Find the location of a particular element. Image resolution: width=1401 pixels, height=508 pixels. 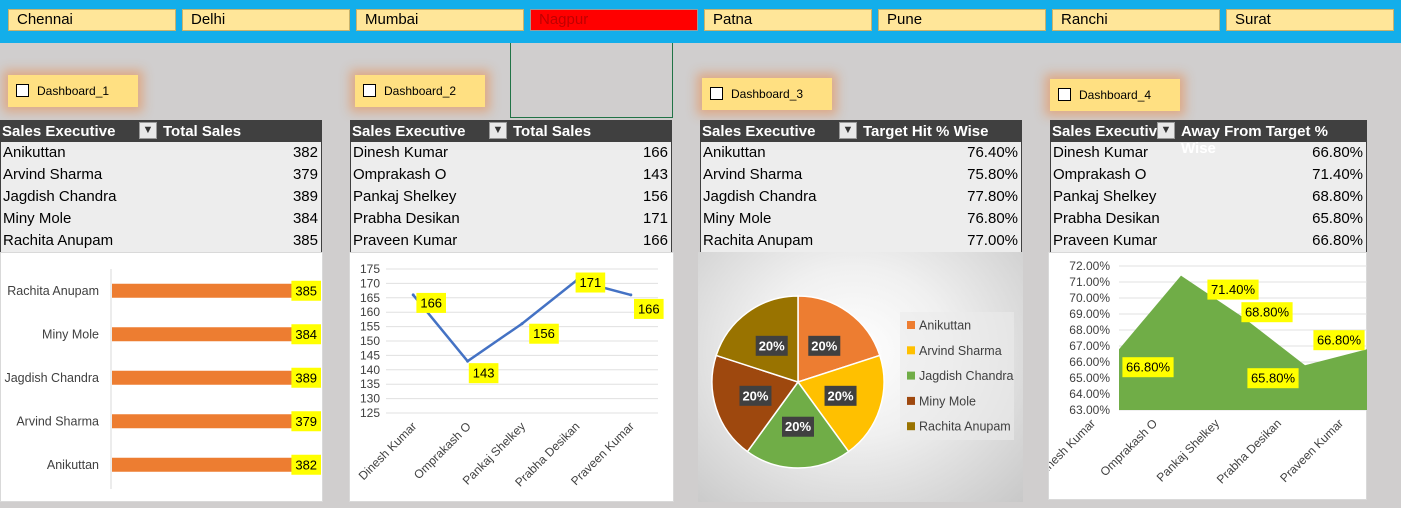

table-row: Arvind Sharma 75.80% is located at coordinates (861, 175).